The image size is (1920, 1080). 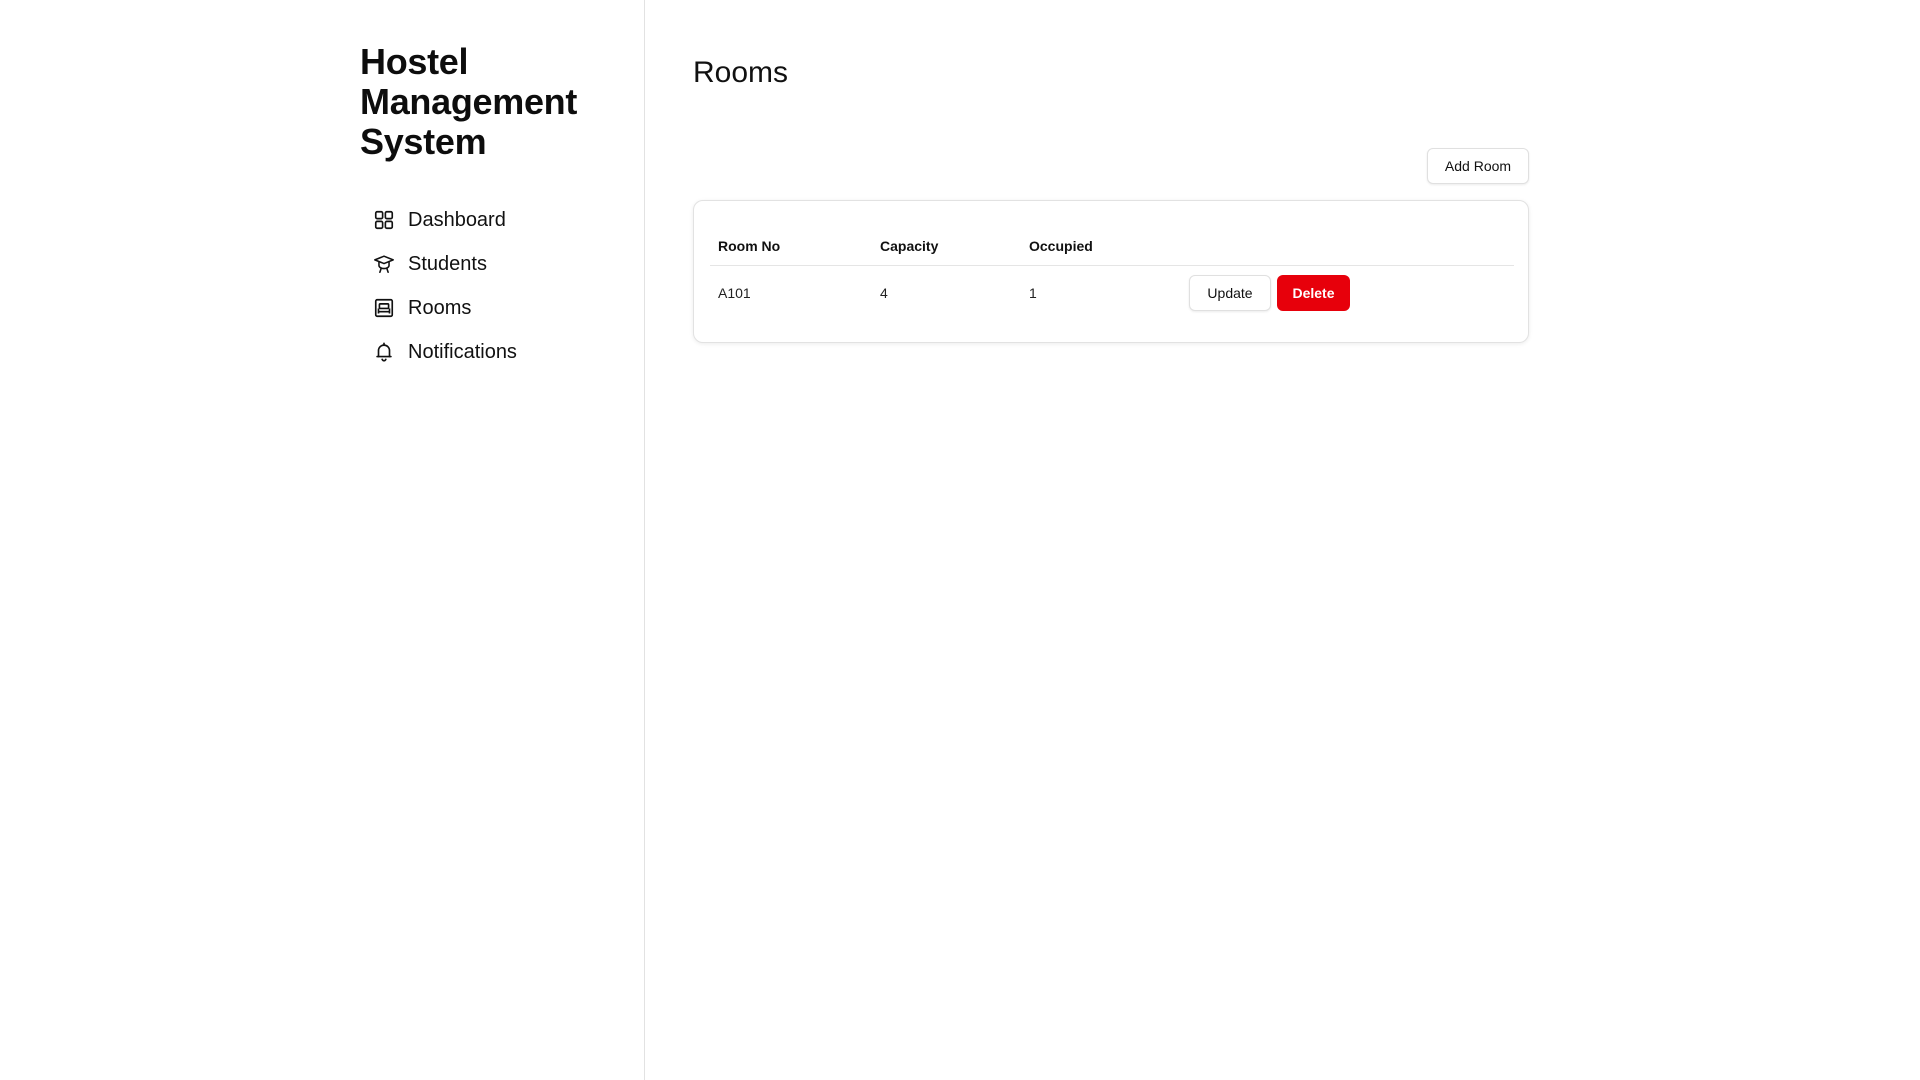 I want to click on table-row: A101 4 1 Update Delete, so click(x=1112, y=293).